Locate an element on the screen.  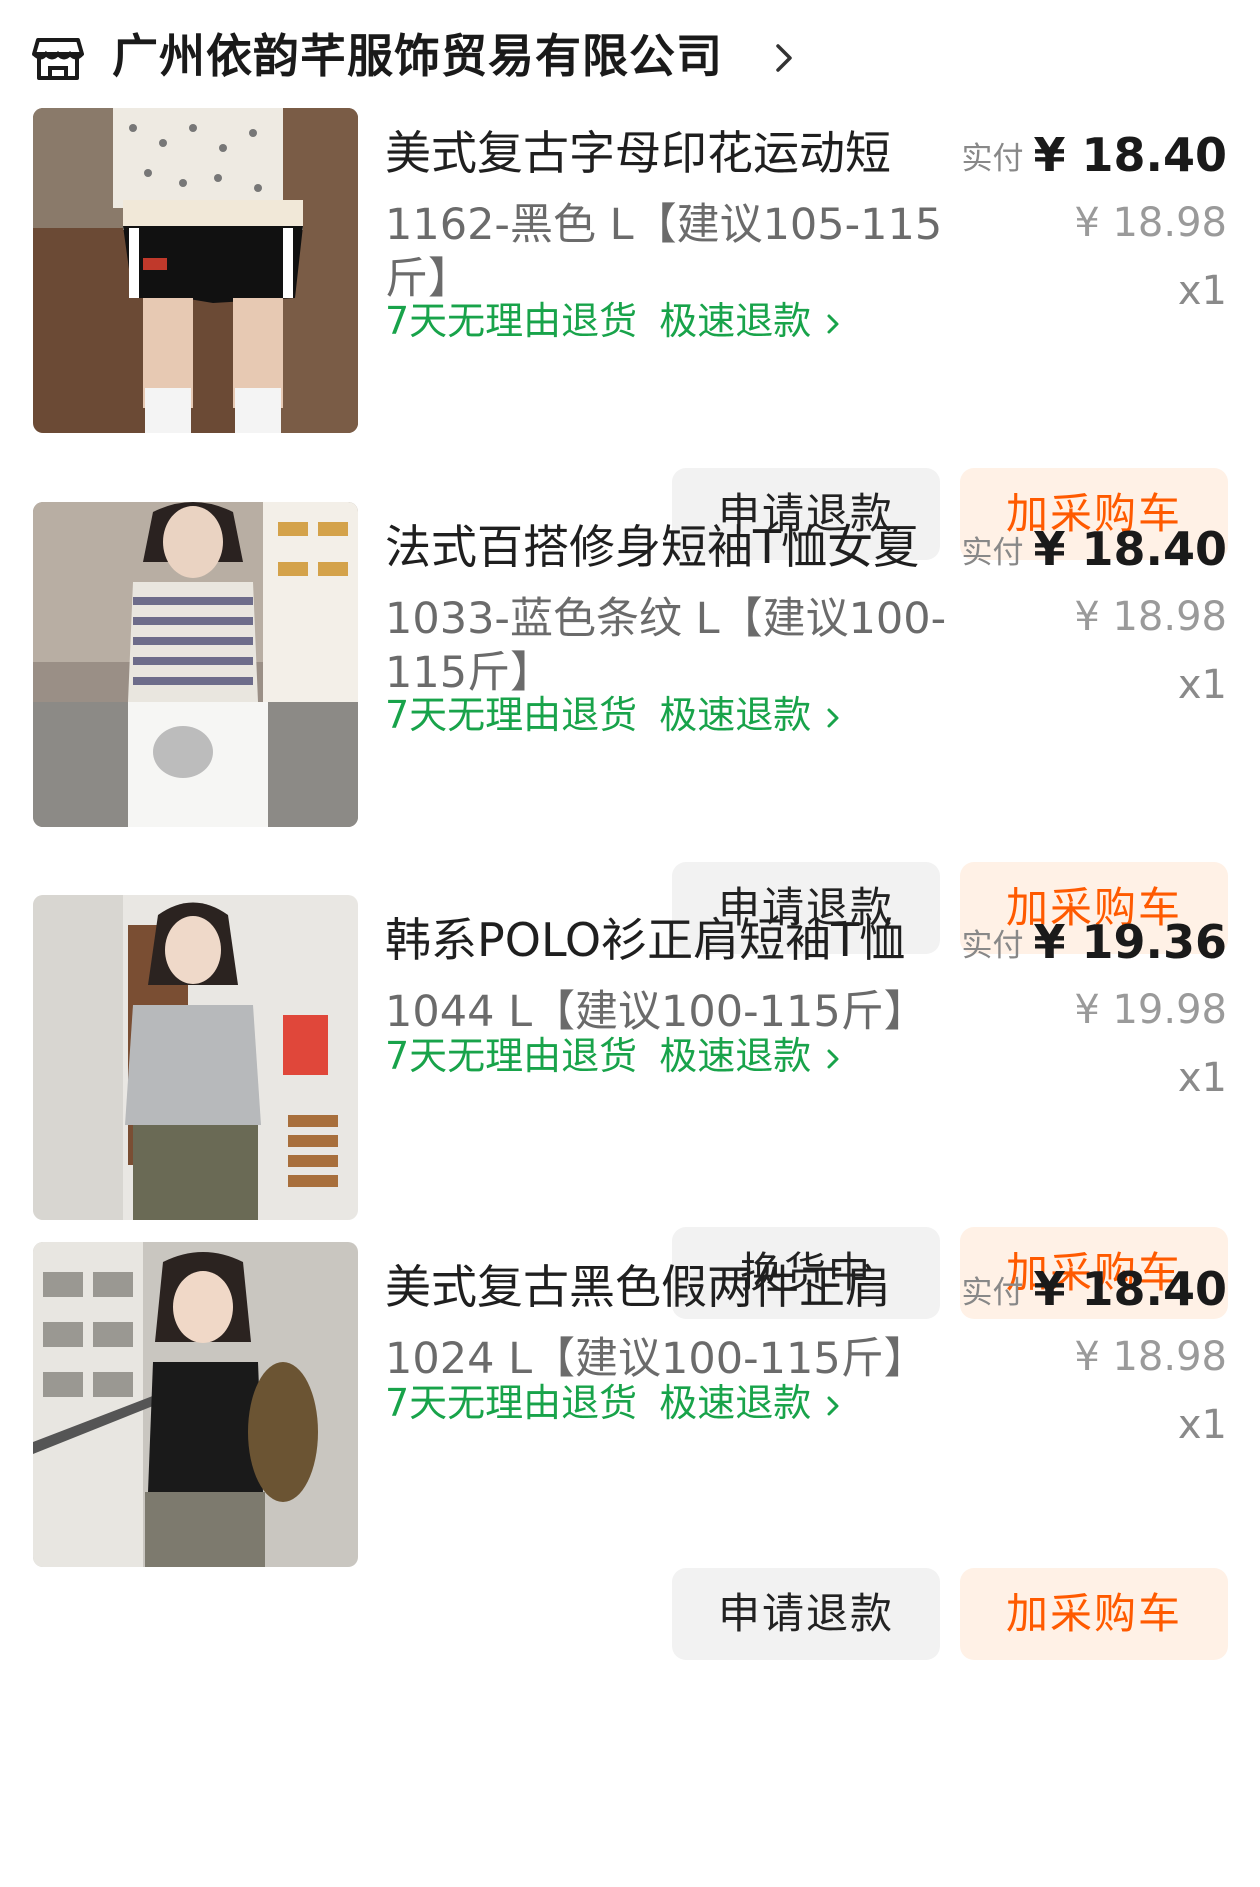
product-title: 韩系POLO衫正肩短袖T恤 is located at coordinates (670, 940).